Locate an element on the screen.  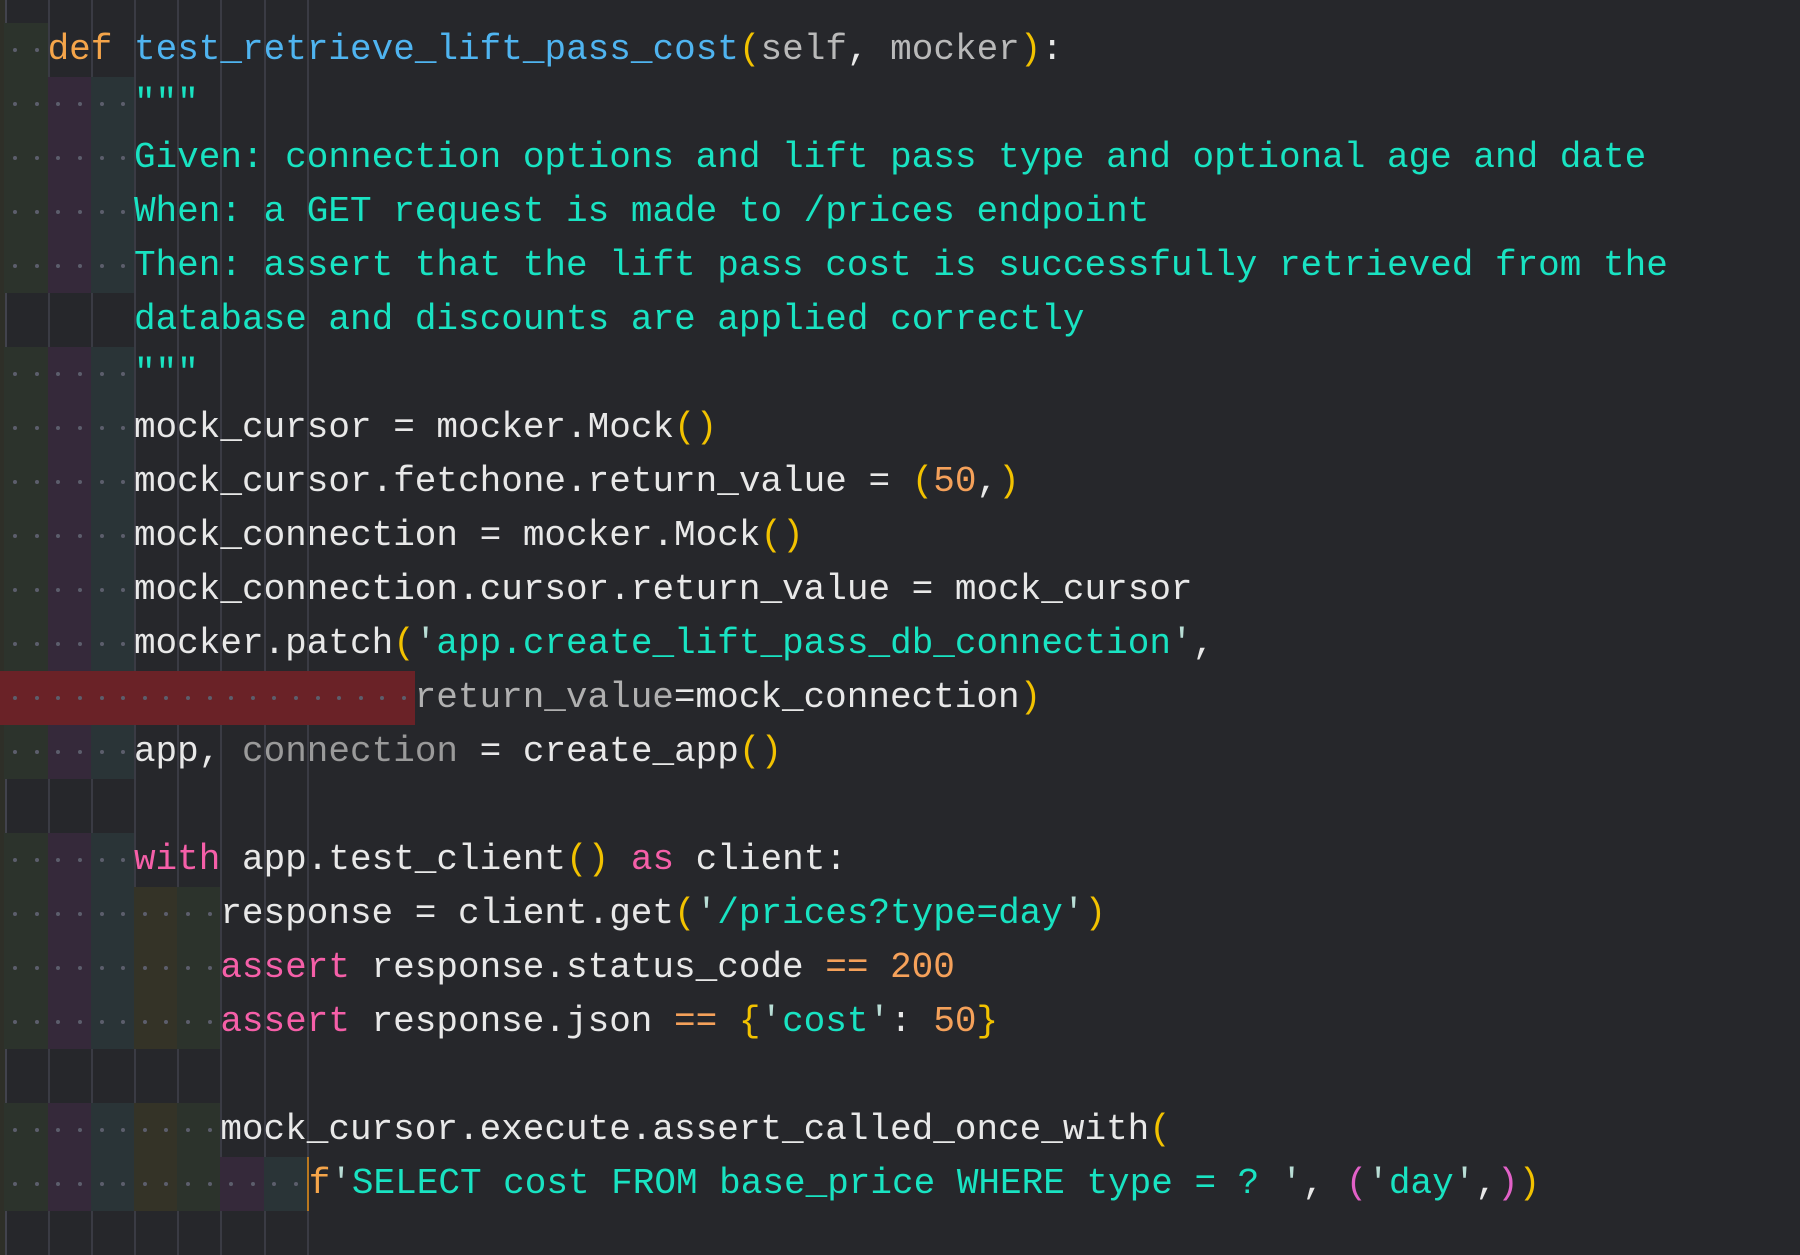
code-line: mock_cursor = mocker.Mock() is located at coordinates (360, 428).